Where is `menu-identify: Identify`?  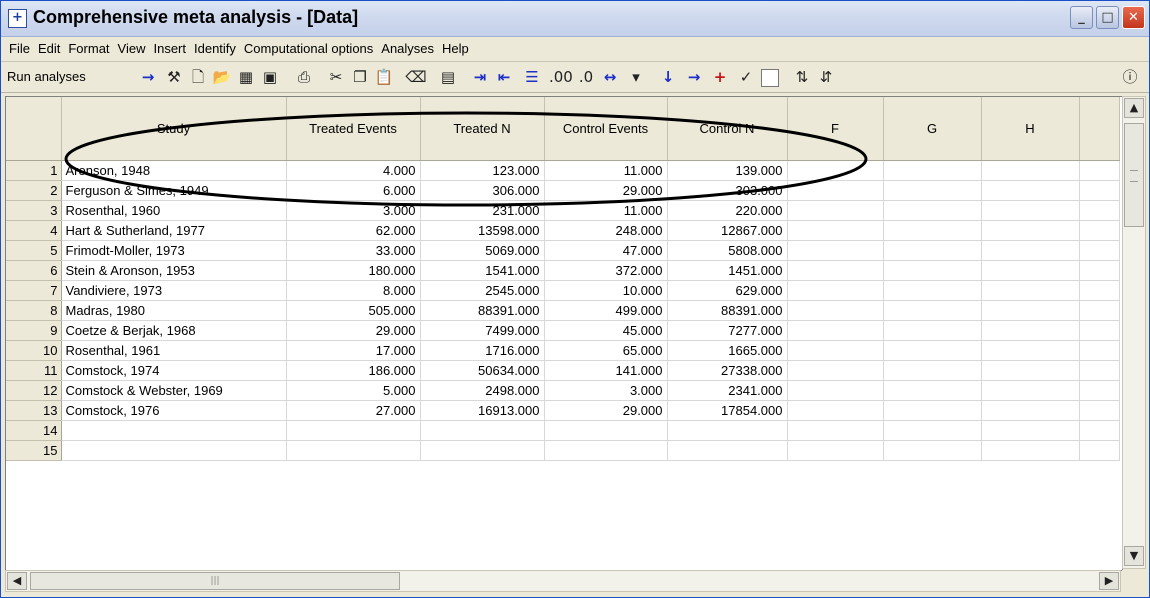 menu-identify: Identify is located at coordinates (215, 49).